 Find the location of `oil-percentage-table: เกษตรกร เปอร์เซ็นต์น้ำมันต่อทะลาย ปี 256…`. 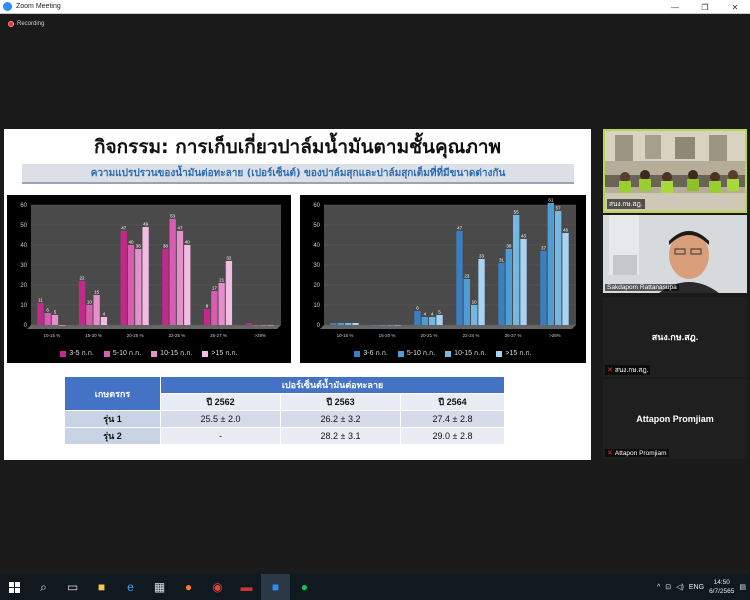

oil-percentage-table: เกษตรกร เปอร์เซ็นต์น้ำมันต่อทะลาย ปี 256… is located at coordinates (284, 410).